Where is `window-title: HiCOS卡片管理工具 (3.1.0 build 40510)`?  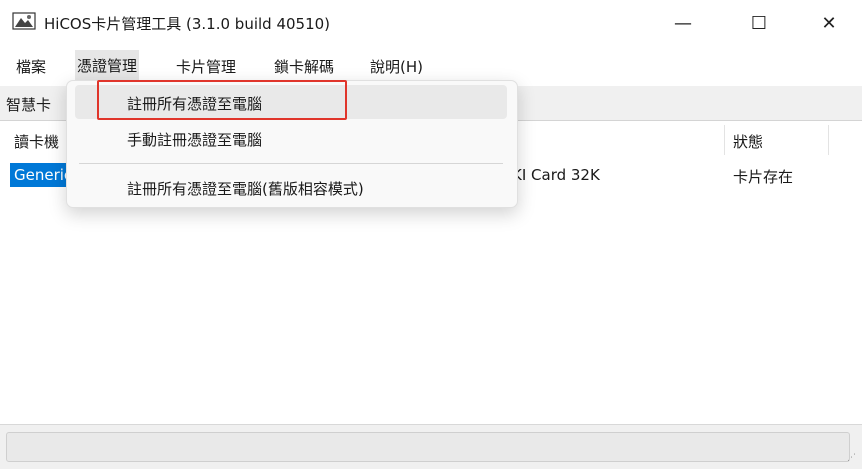
window-title: HiCOS卡片管理工具 (3.1.0 build 40510) is located at coordinates (187, 24).